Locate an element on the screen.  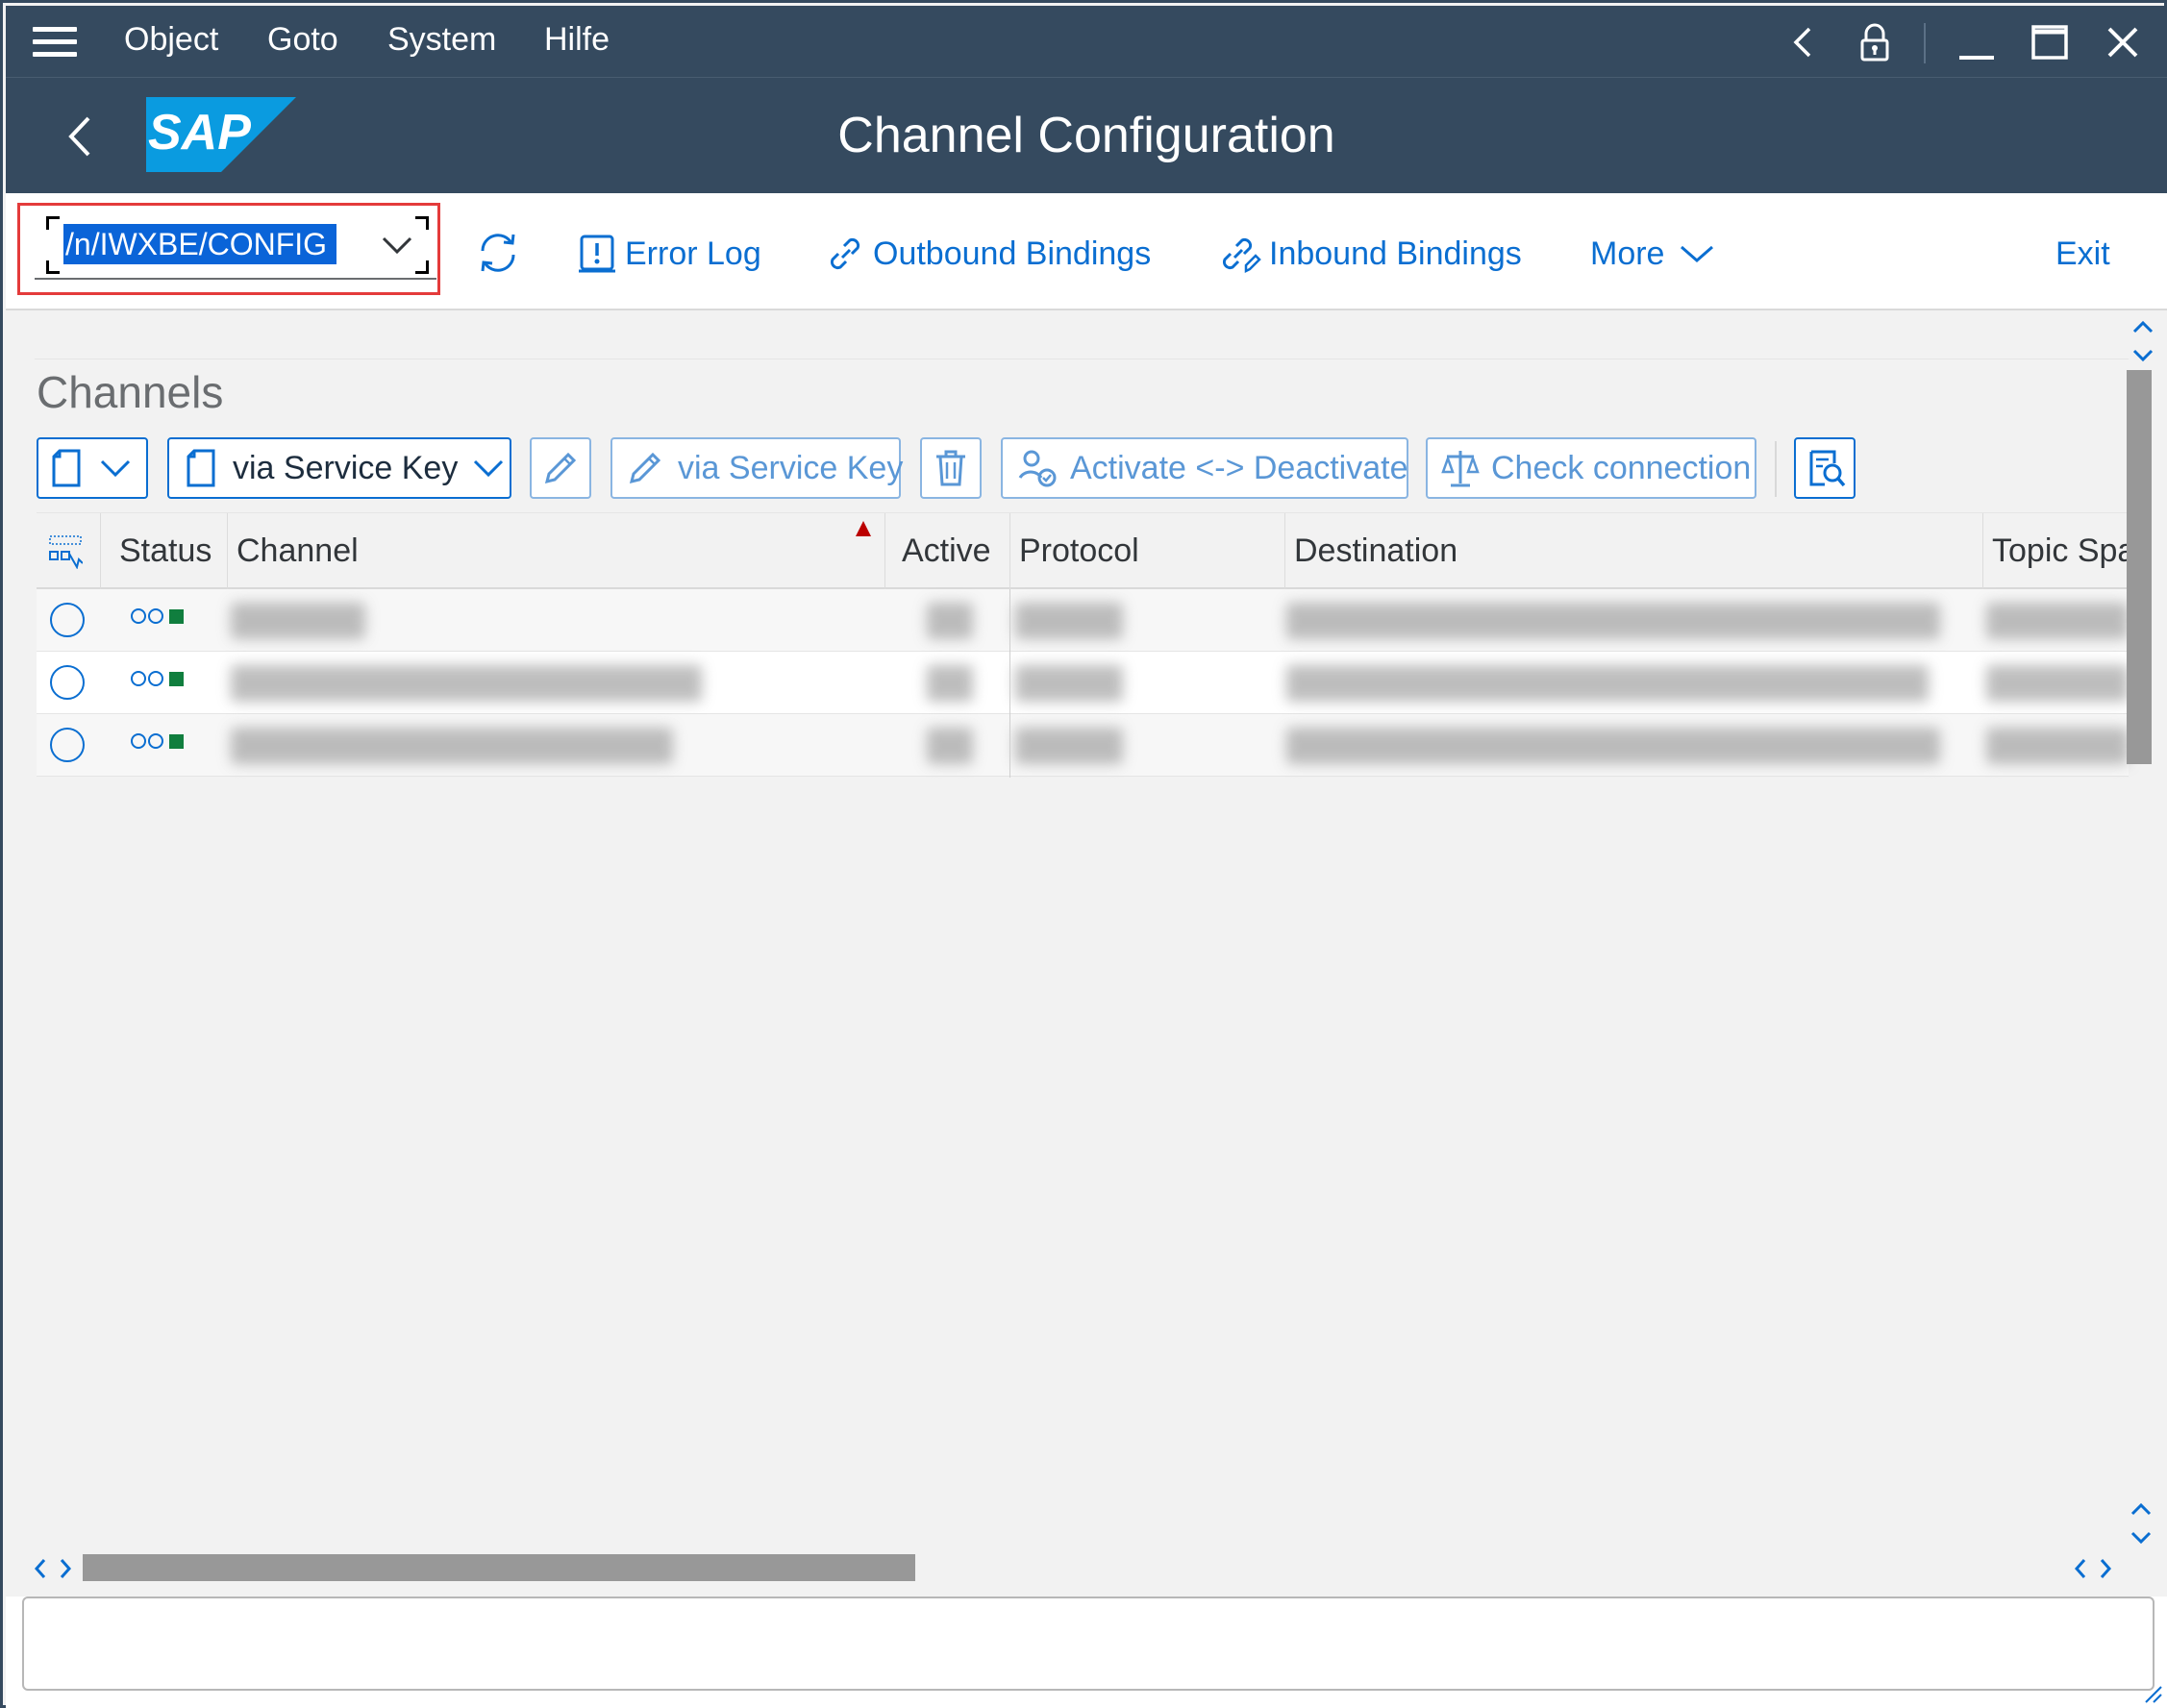
column-header-channel: Channel is located at coordinates (298, 551).